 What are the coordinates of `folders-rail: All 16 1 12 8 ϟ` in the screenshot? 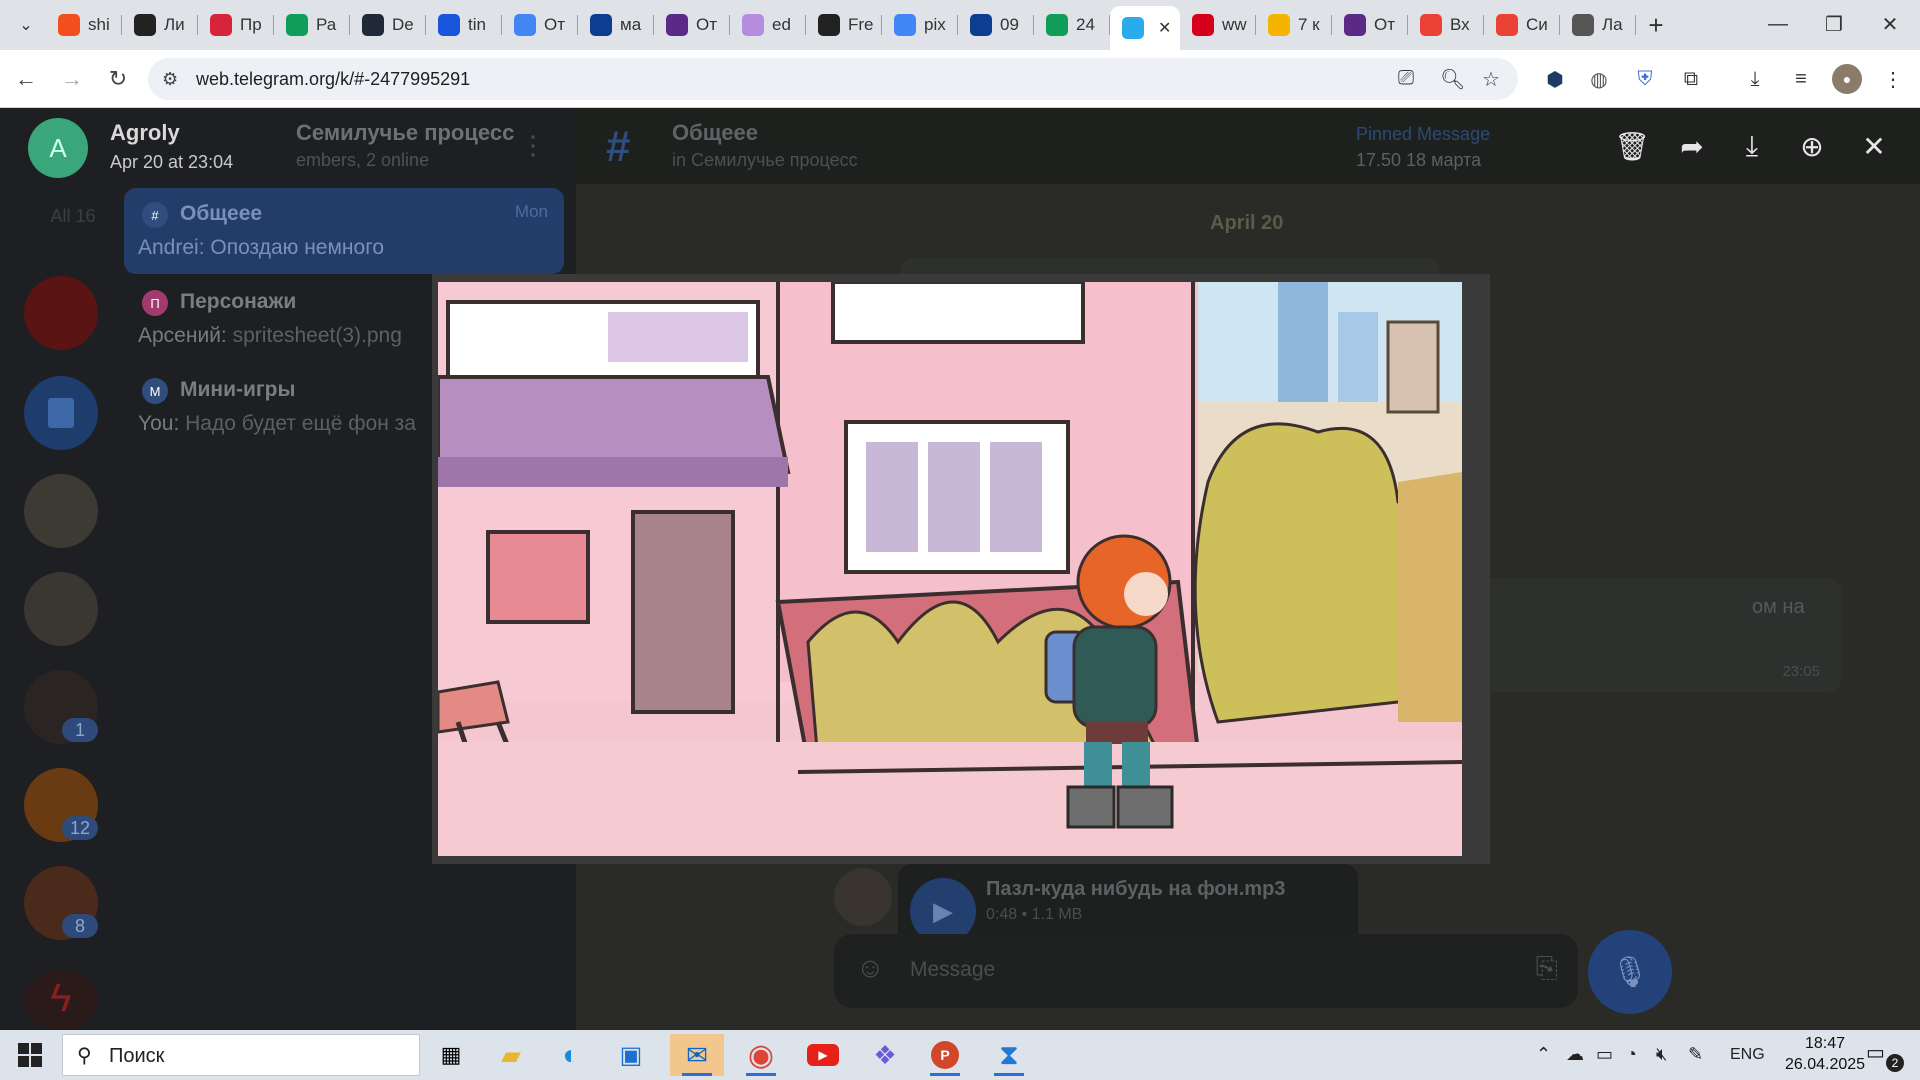 It's located at (60, 569).